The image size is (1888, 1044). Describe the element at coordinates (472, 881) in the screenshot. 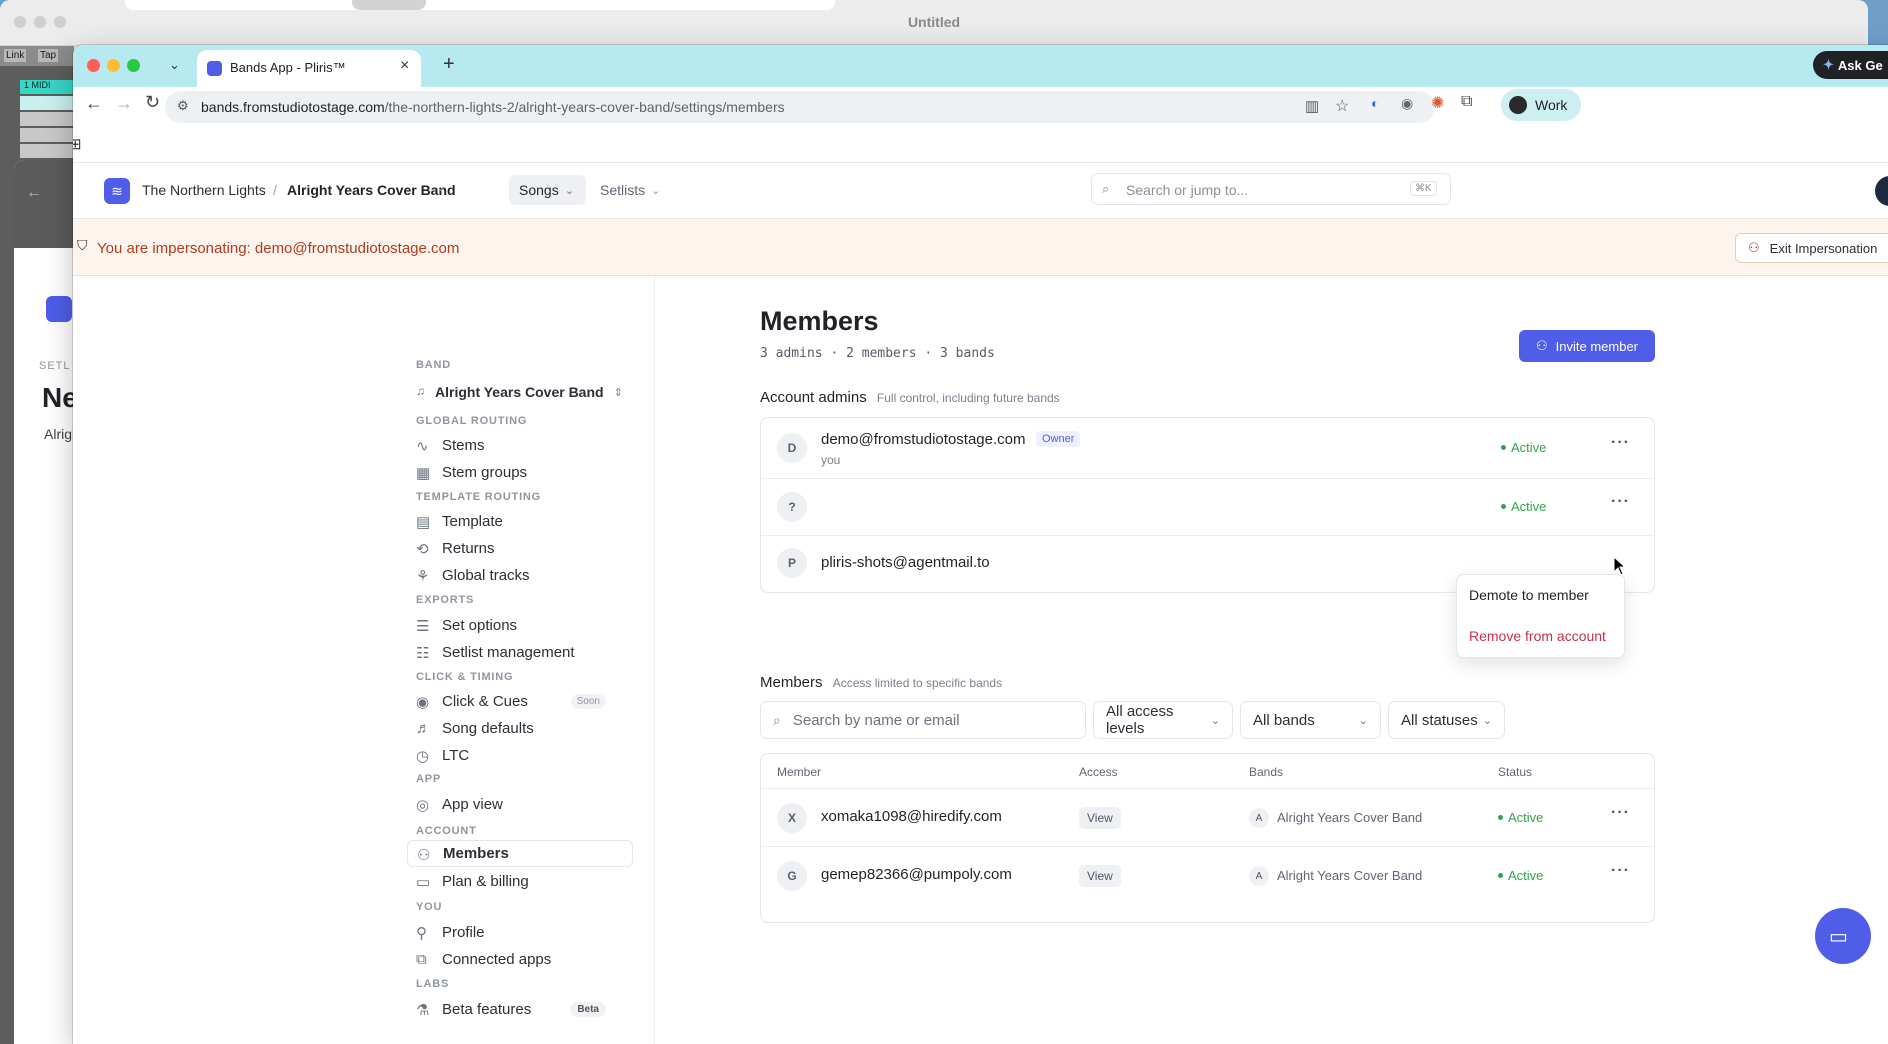

I see `sidebar-item-plan-billing: ▭ Plan & billing` at that location.